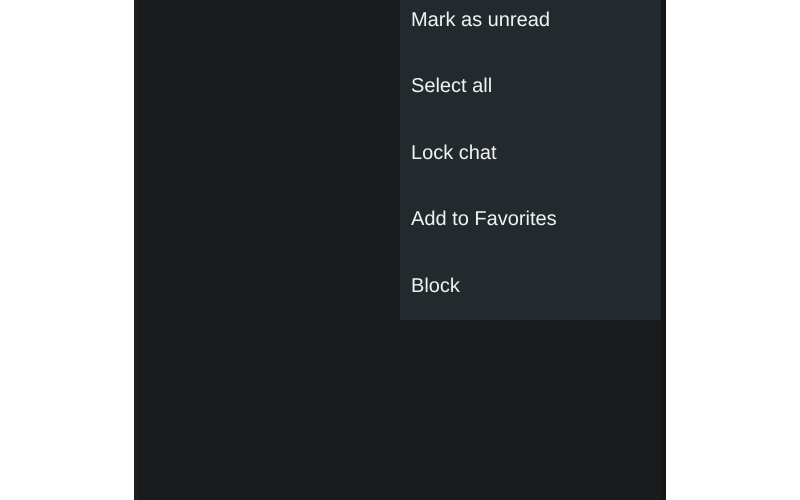 Image resolution: width=800 pixels, height=500 pixels. What do you see at coordinates (530, 87) in the screenshot?
I see `menu-item: Select all` at bounding box center [530, 87].